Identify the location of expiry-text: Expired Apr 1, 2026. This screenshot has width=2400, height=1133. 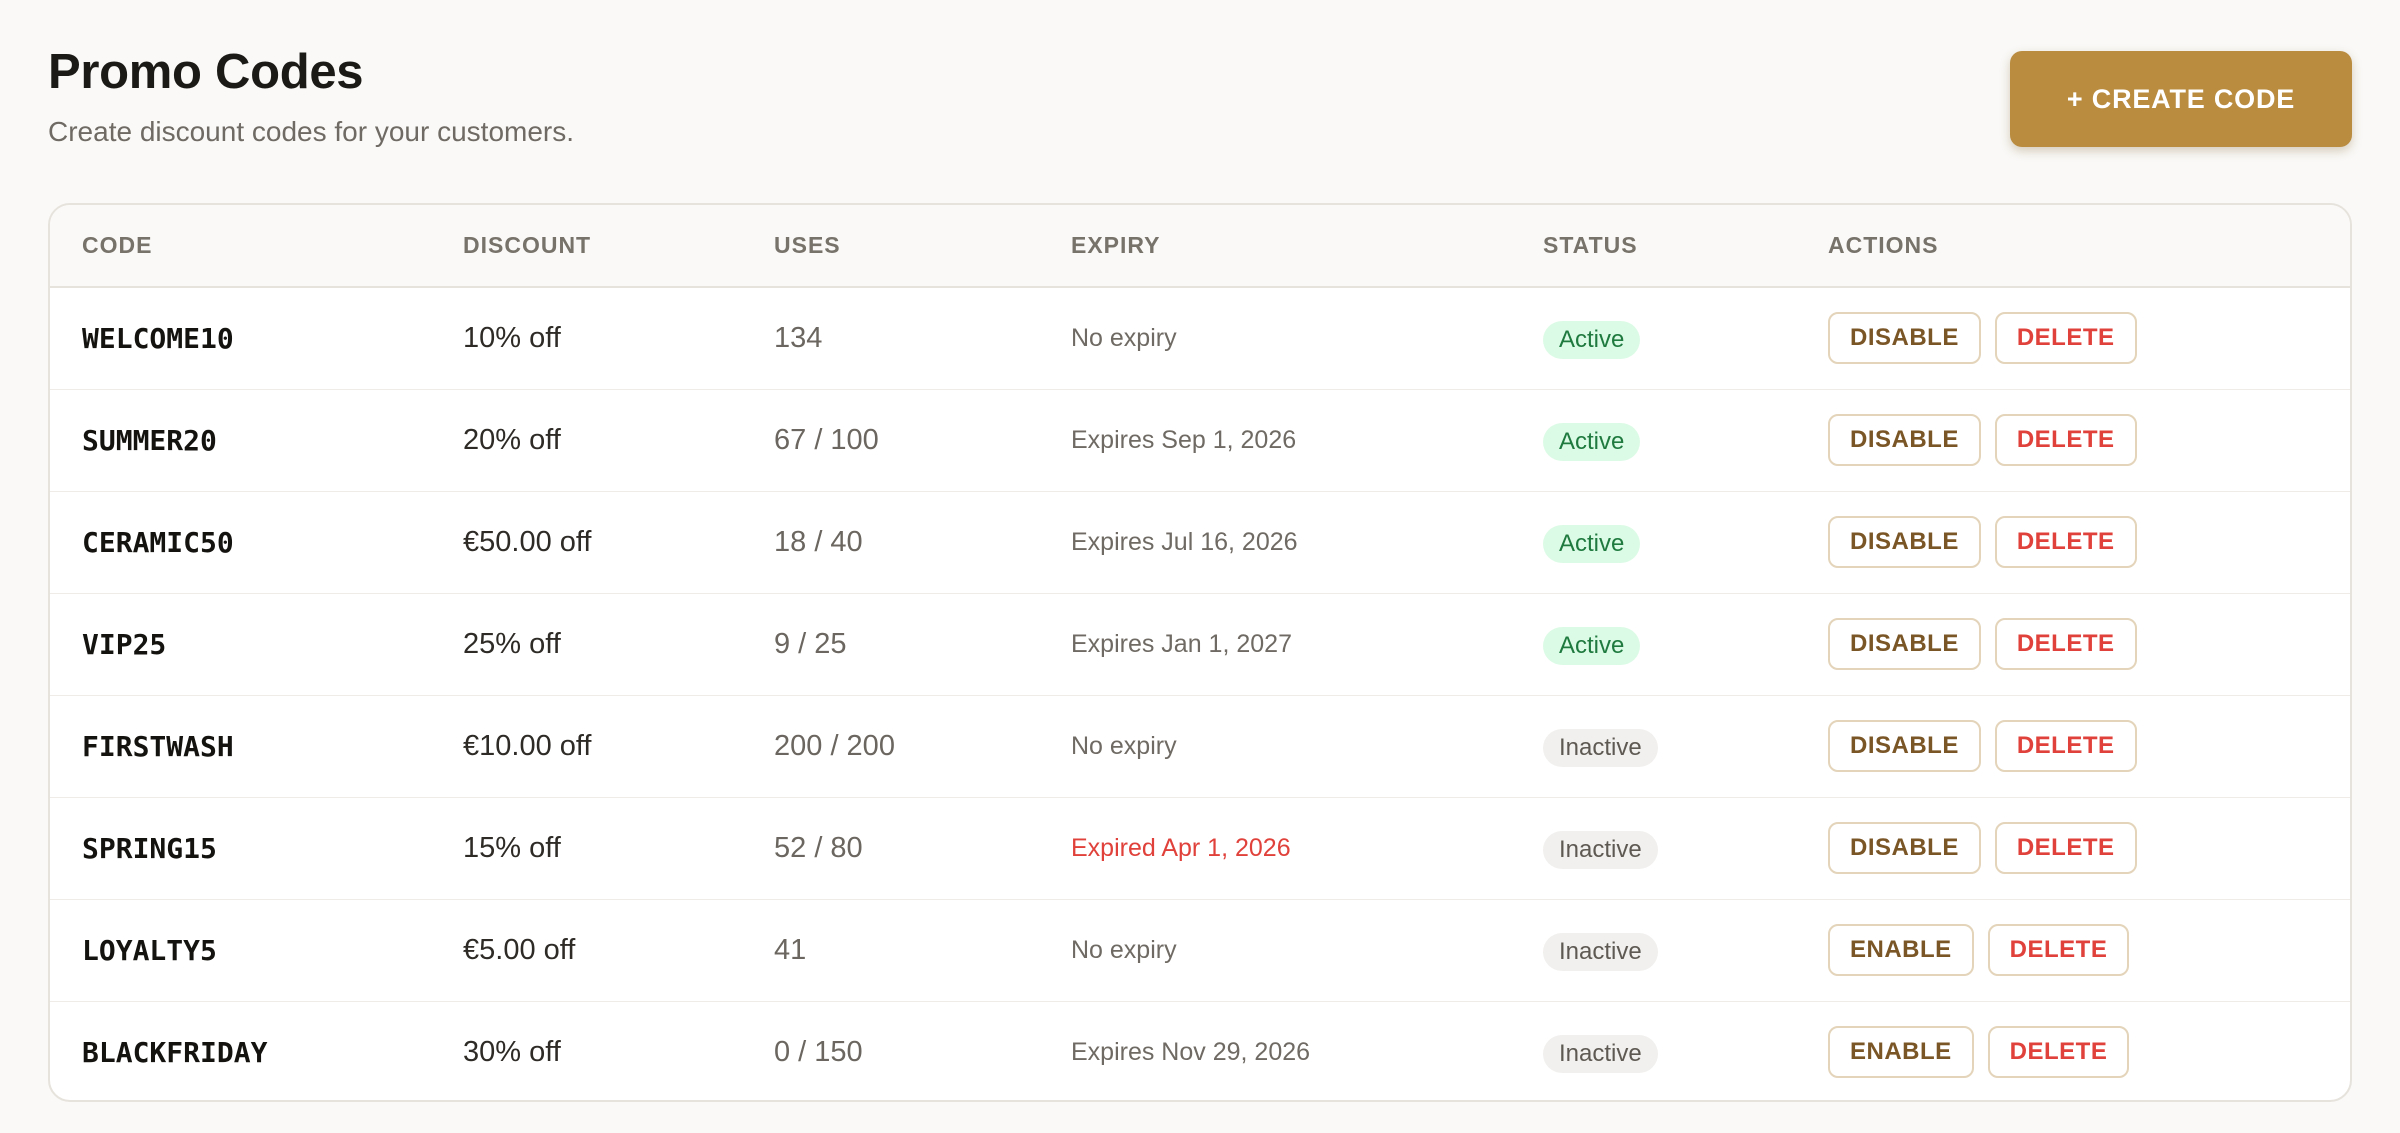
(1181, 847).